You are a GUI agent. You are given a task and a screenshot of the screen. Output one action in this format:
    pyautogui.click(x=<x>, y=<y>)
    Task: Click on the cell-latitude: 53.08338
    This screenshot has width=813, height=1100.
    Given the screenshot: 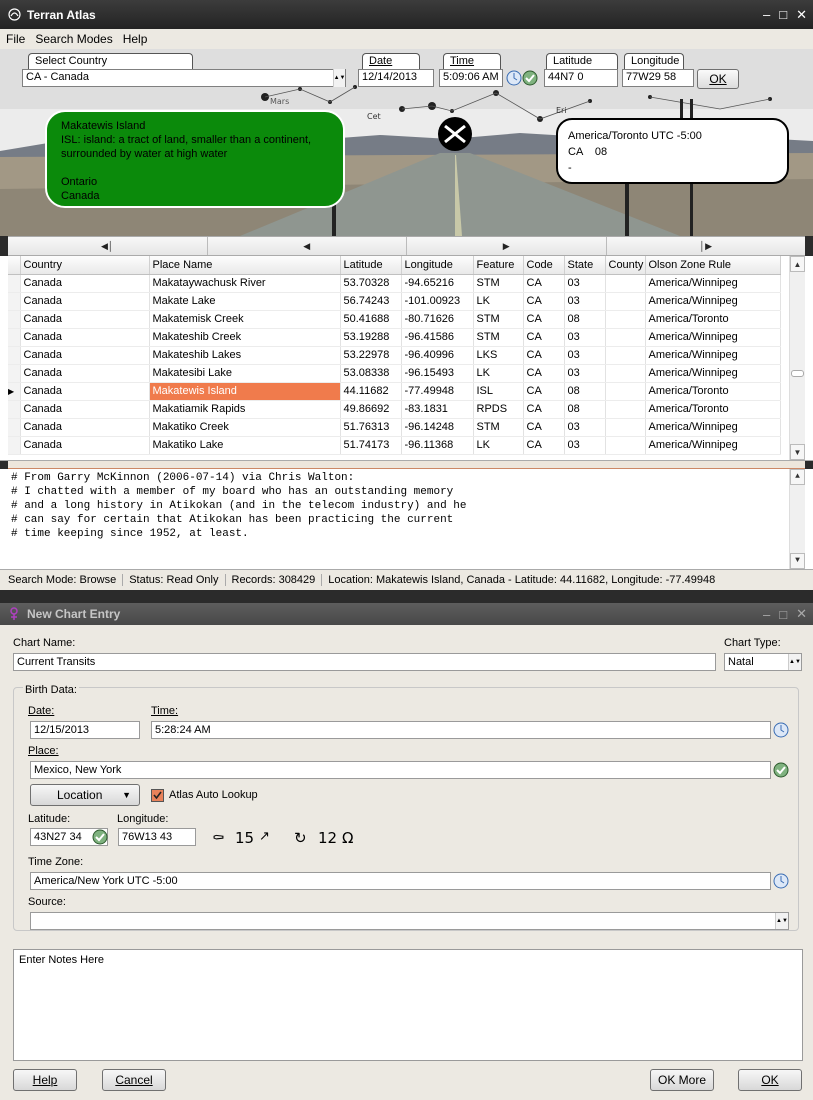 What is the action you would take?
    pyautogui.click(x=371, y=373)
    